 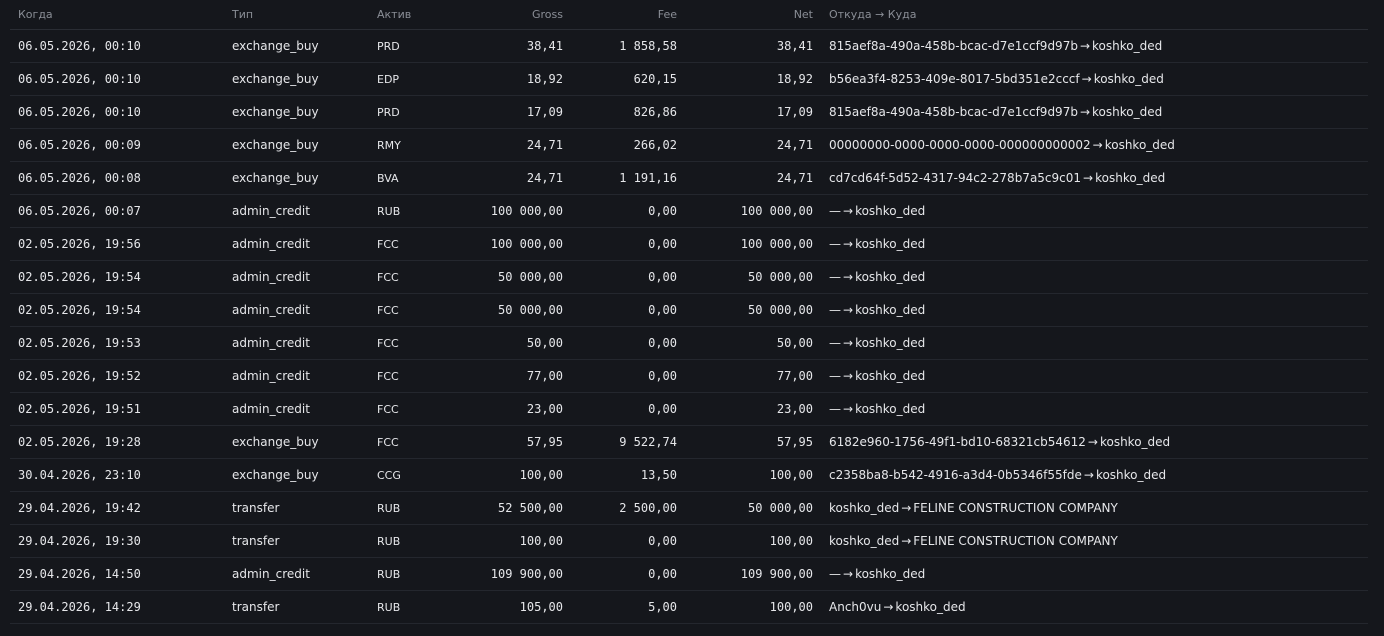 What do you see at coordinates (753, 310) in the screenshot?
I see `cell-net: 50 000,00` at bounding box center [753, 310].